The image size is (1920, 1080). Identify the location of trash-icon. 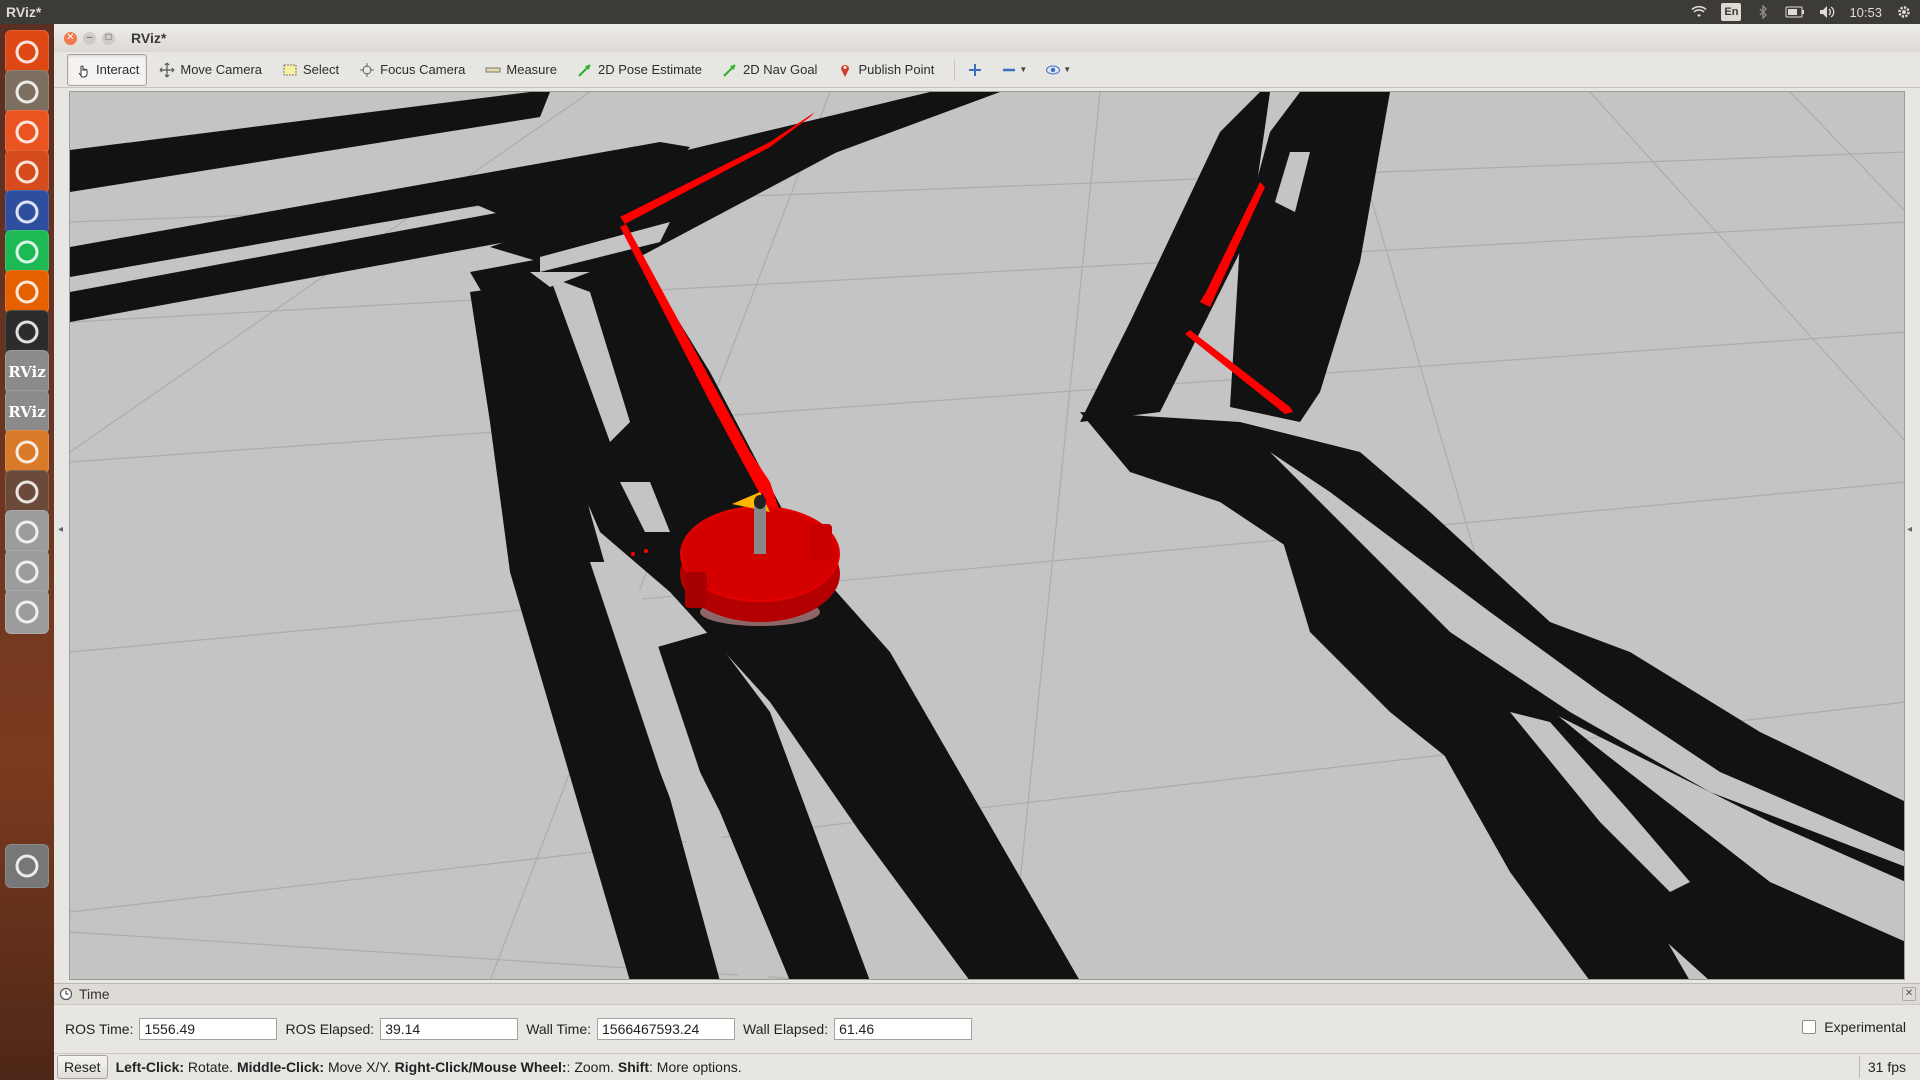
(27, 866).